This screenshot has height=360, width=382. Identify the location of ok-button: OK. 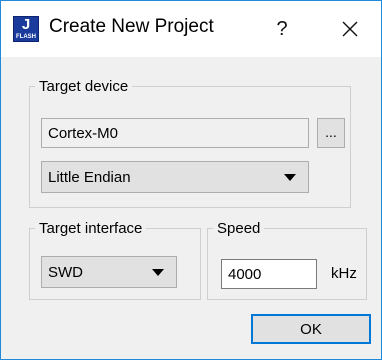
(311, 329).